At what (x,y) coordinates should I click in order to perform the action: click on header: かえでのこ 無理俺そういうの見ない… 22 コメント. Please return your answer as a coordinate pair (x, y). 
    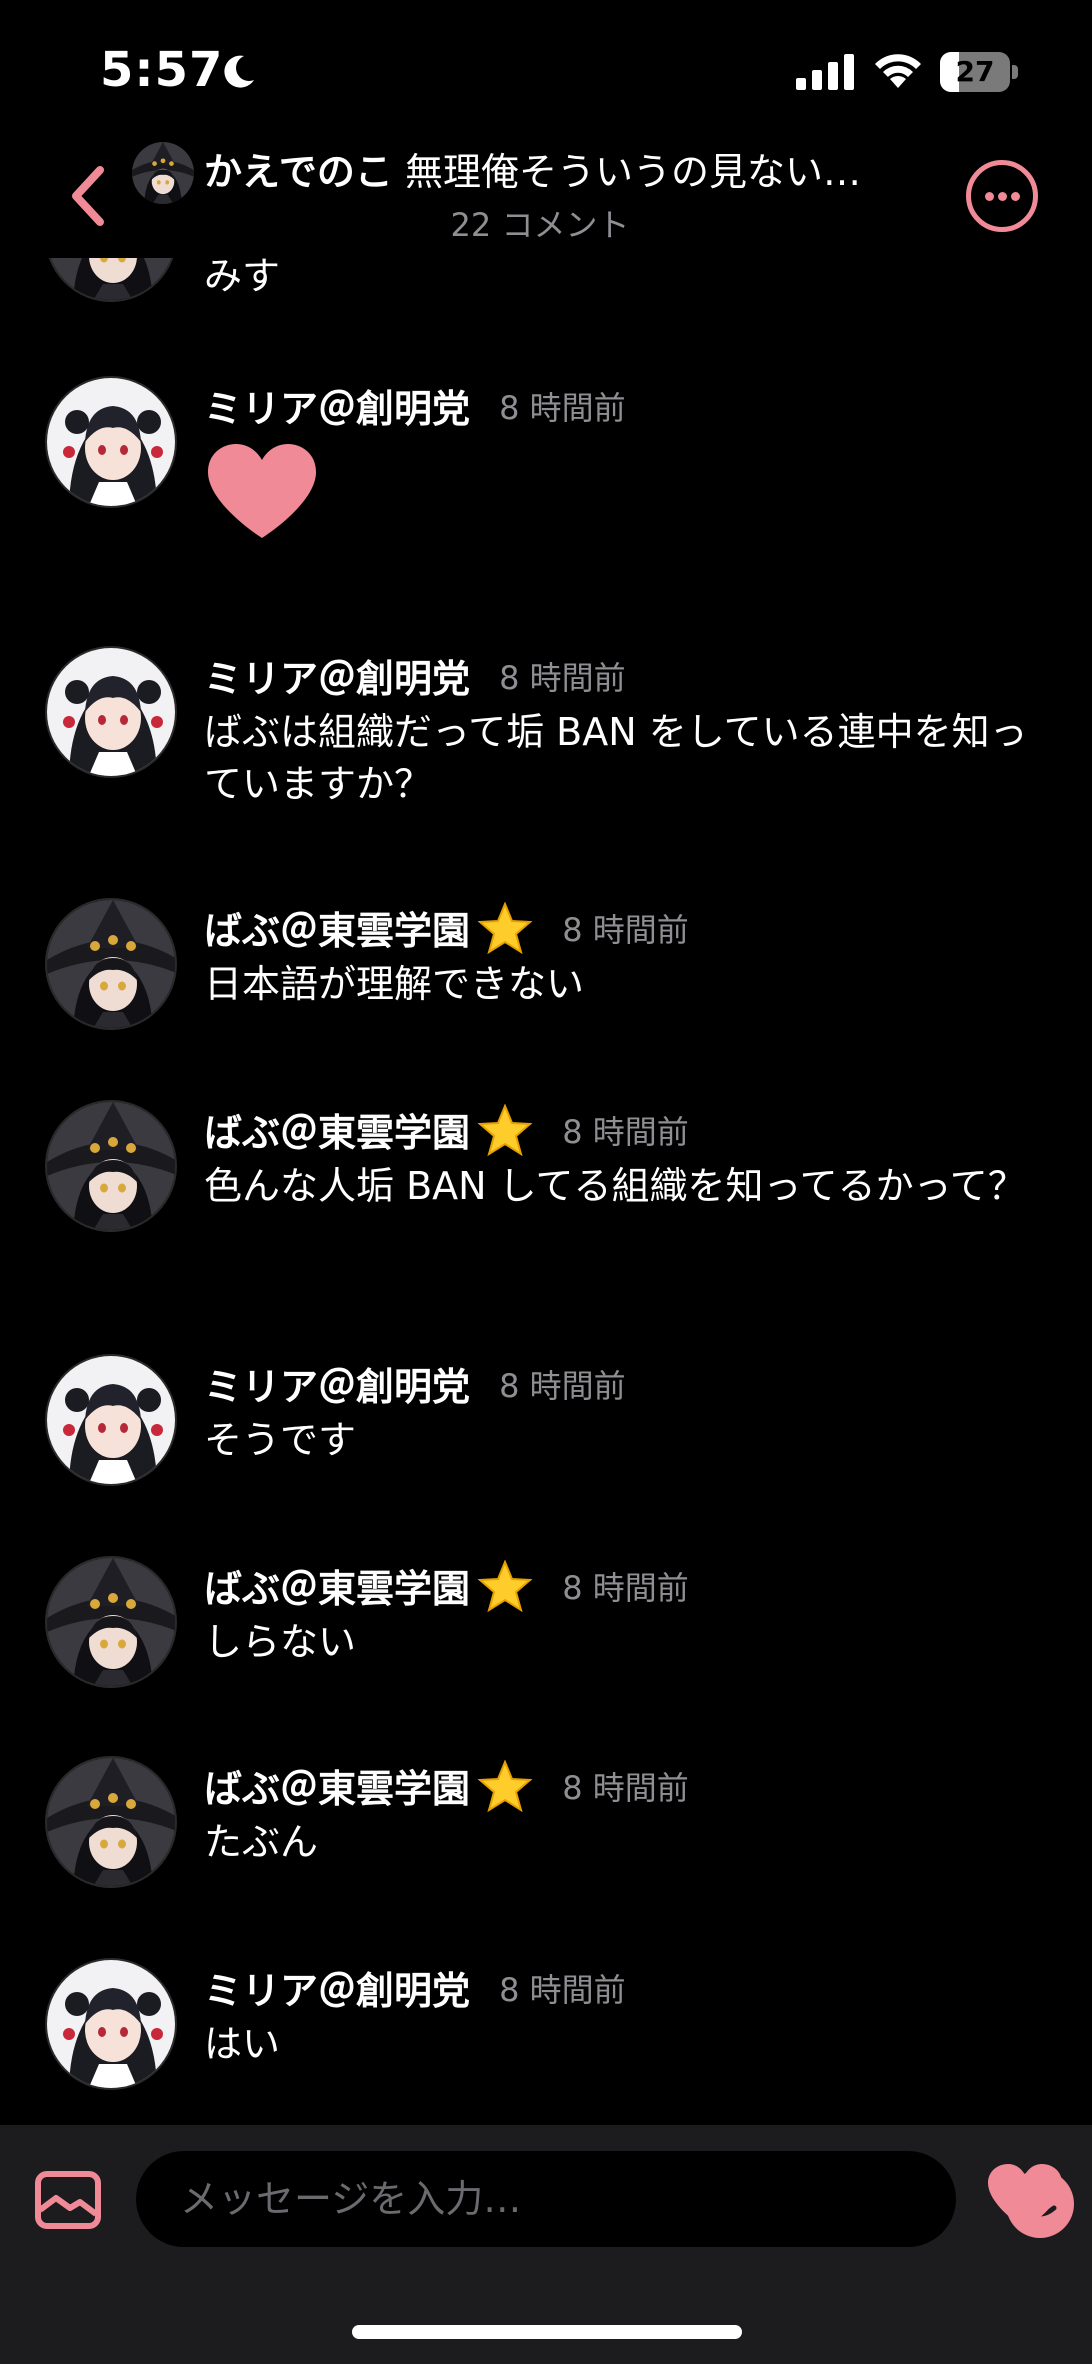
    Looking at the image, I should click on (546, 199).